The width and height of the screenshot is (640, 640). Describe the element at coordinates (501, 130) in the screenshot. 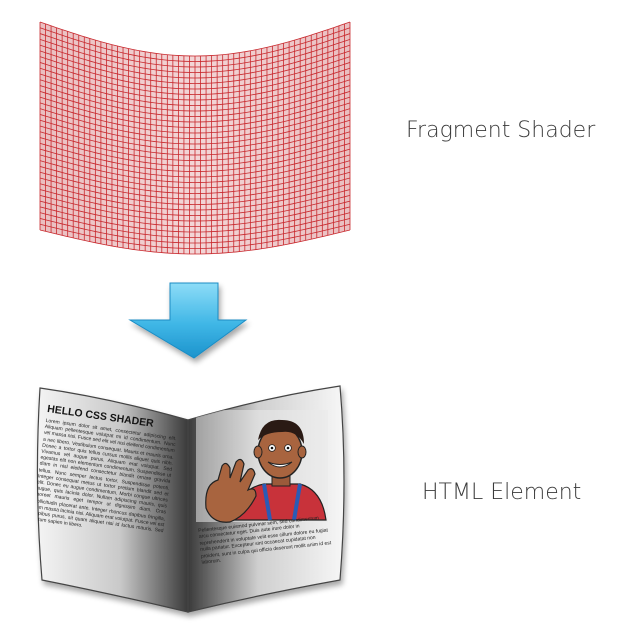

I see `fragment-shader-label: Fragment Shader` at that location.